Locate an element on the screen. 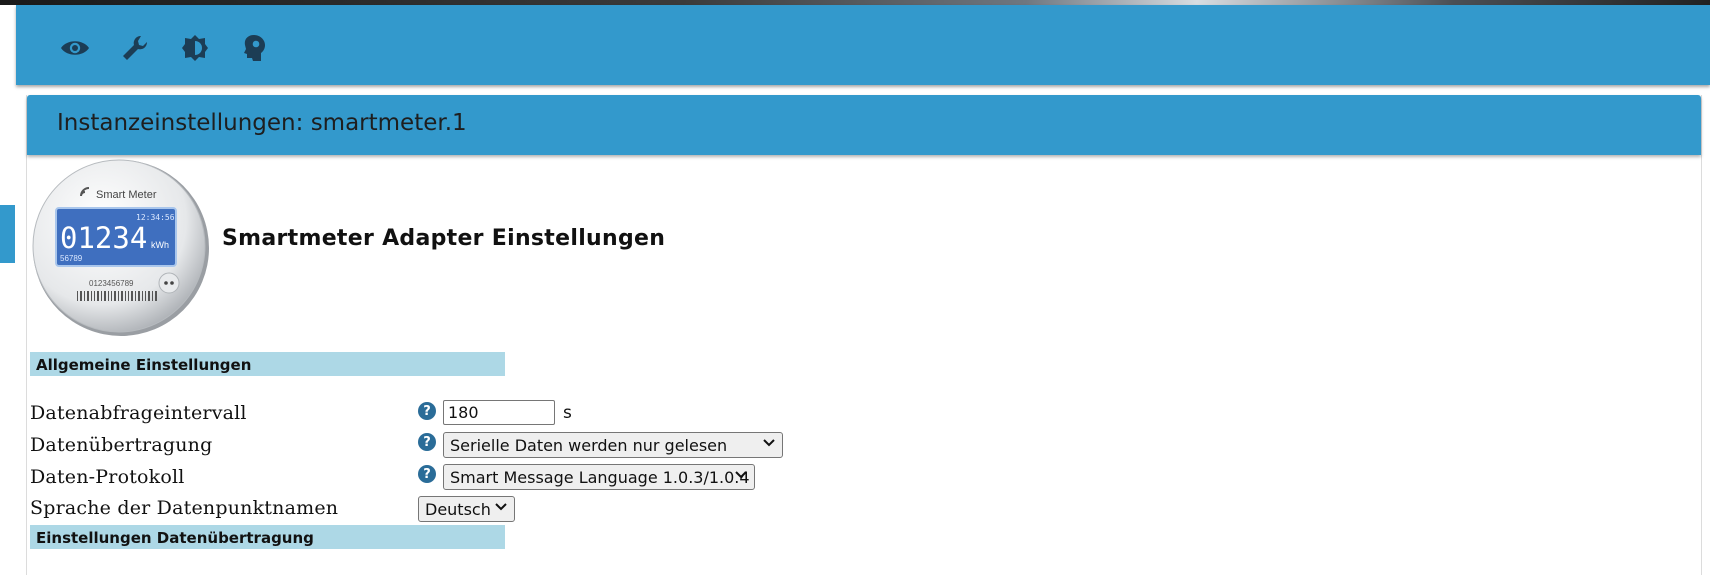 The width and height of the screenshot is (1710, 575). head-icon is located at coordinates (255, 48).